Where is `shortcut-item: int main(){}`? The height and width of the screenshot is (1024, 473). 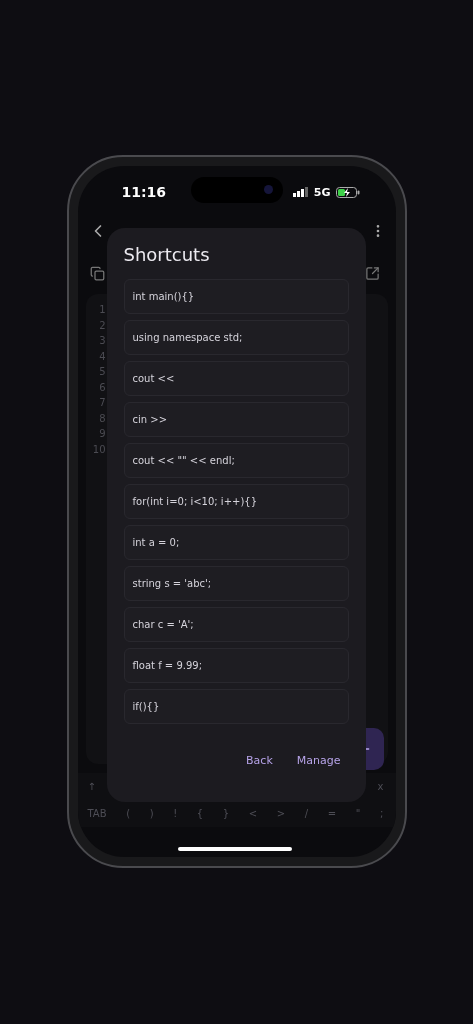 shortcut-item: int main(){} is located at coordinates (236, 296).